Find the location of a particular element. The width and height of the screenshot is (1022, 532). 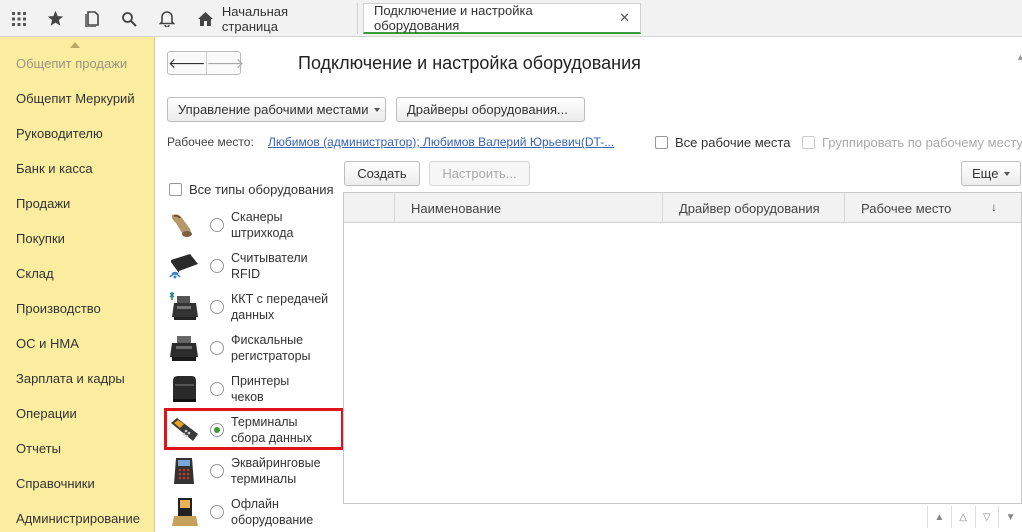

receipt-printer-icon is located at coordinates (184, 389).